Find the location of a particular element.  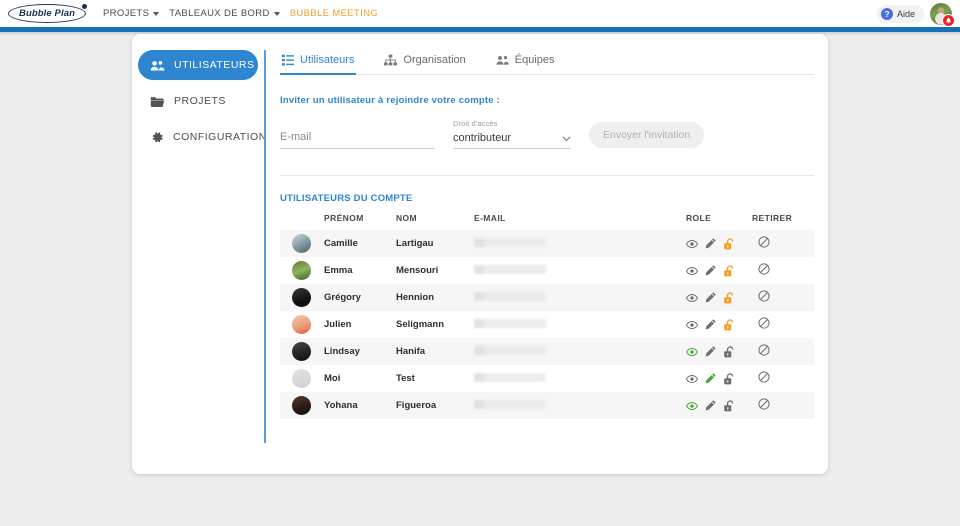

access-selected-value: contributeur is located at coordinates (482, 138).